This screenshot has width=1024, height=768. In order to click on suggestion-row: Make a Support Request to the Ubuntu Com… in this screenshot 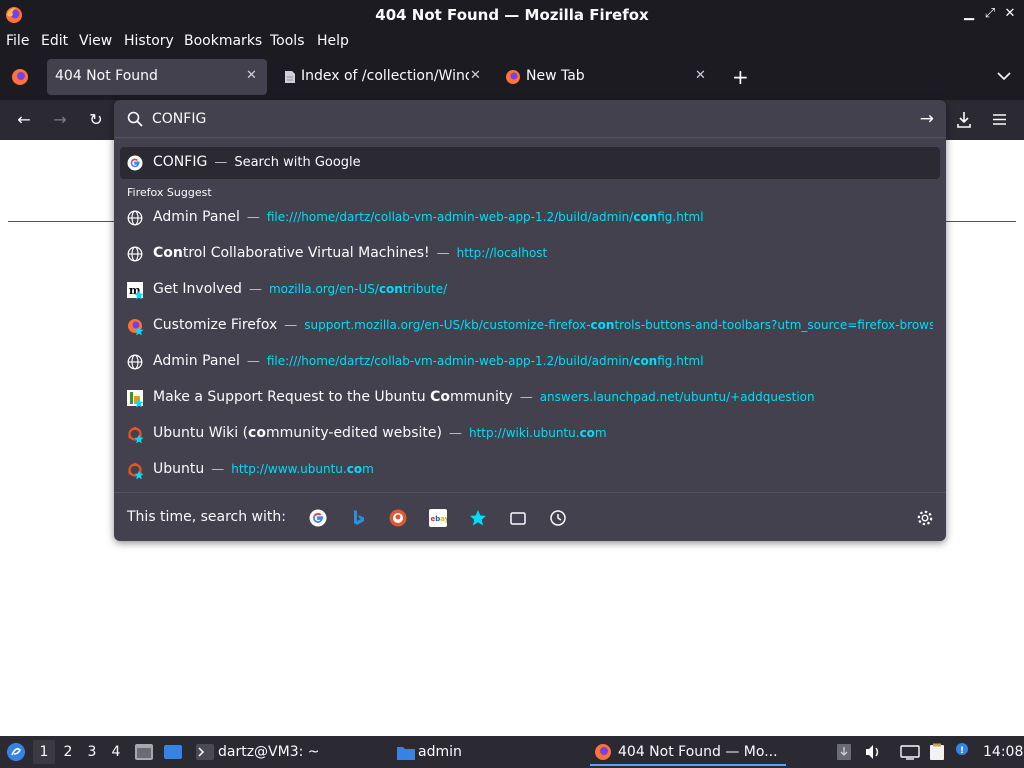, I will do `click(530, 398)`.